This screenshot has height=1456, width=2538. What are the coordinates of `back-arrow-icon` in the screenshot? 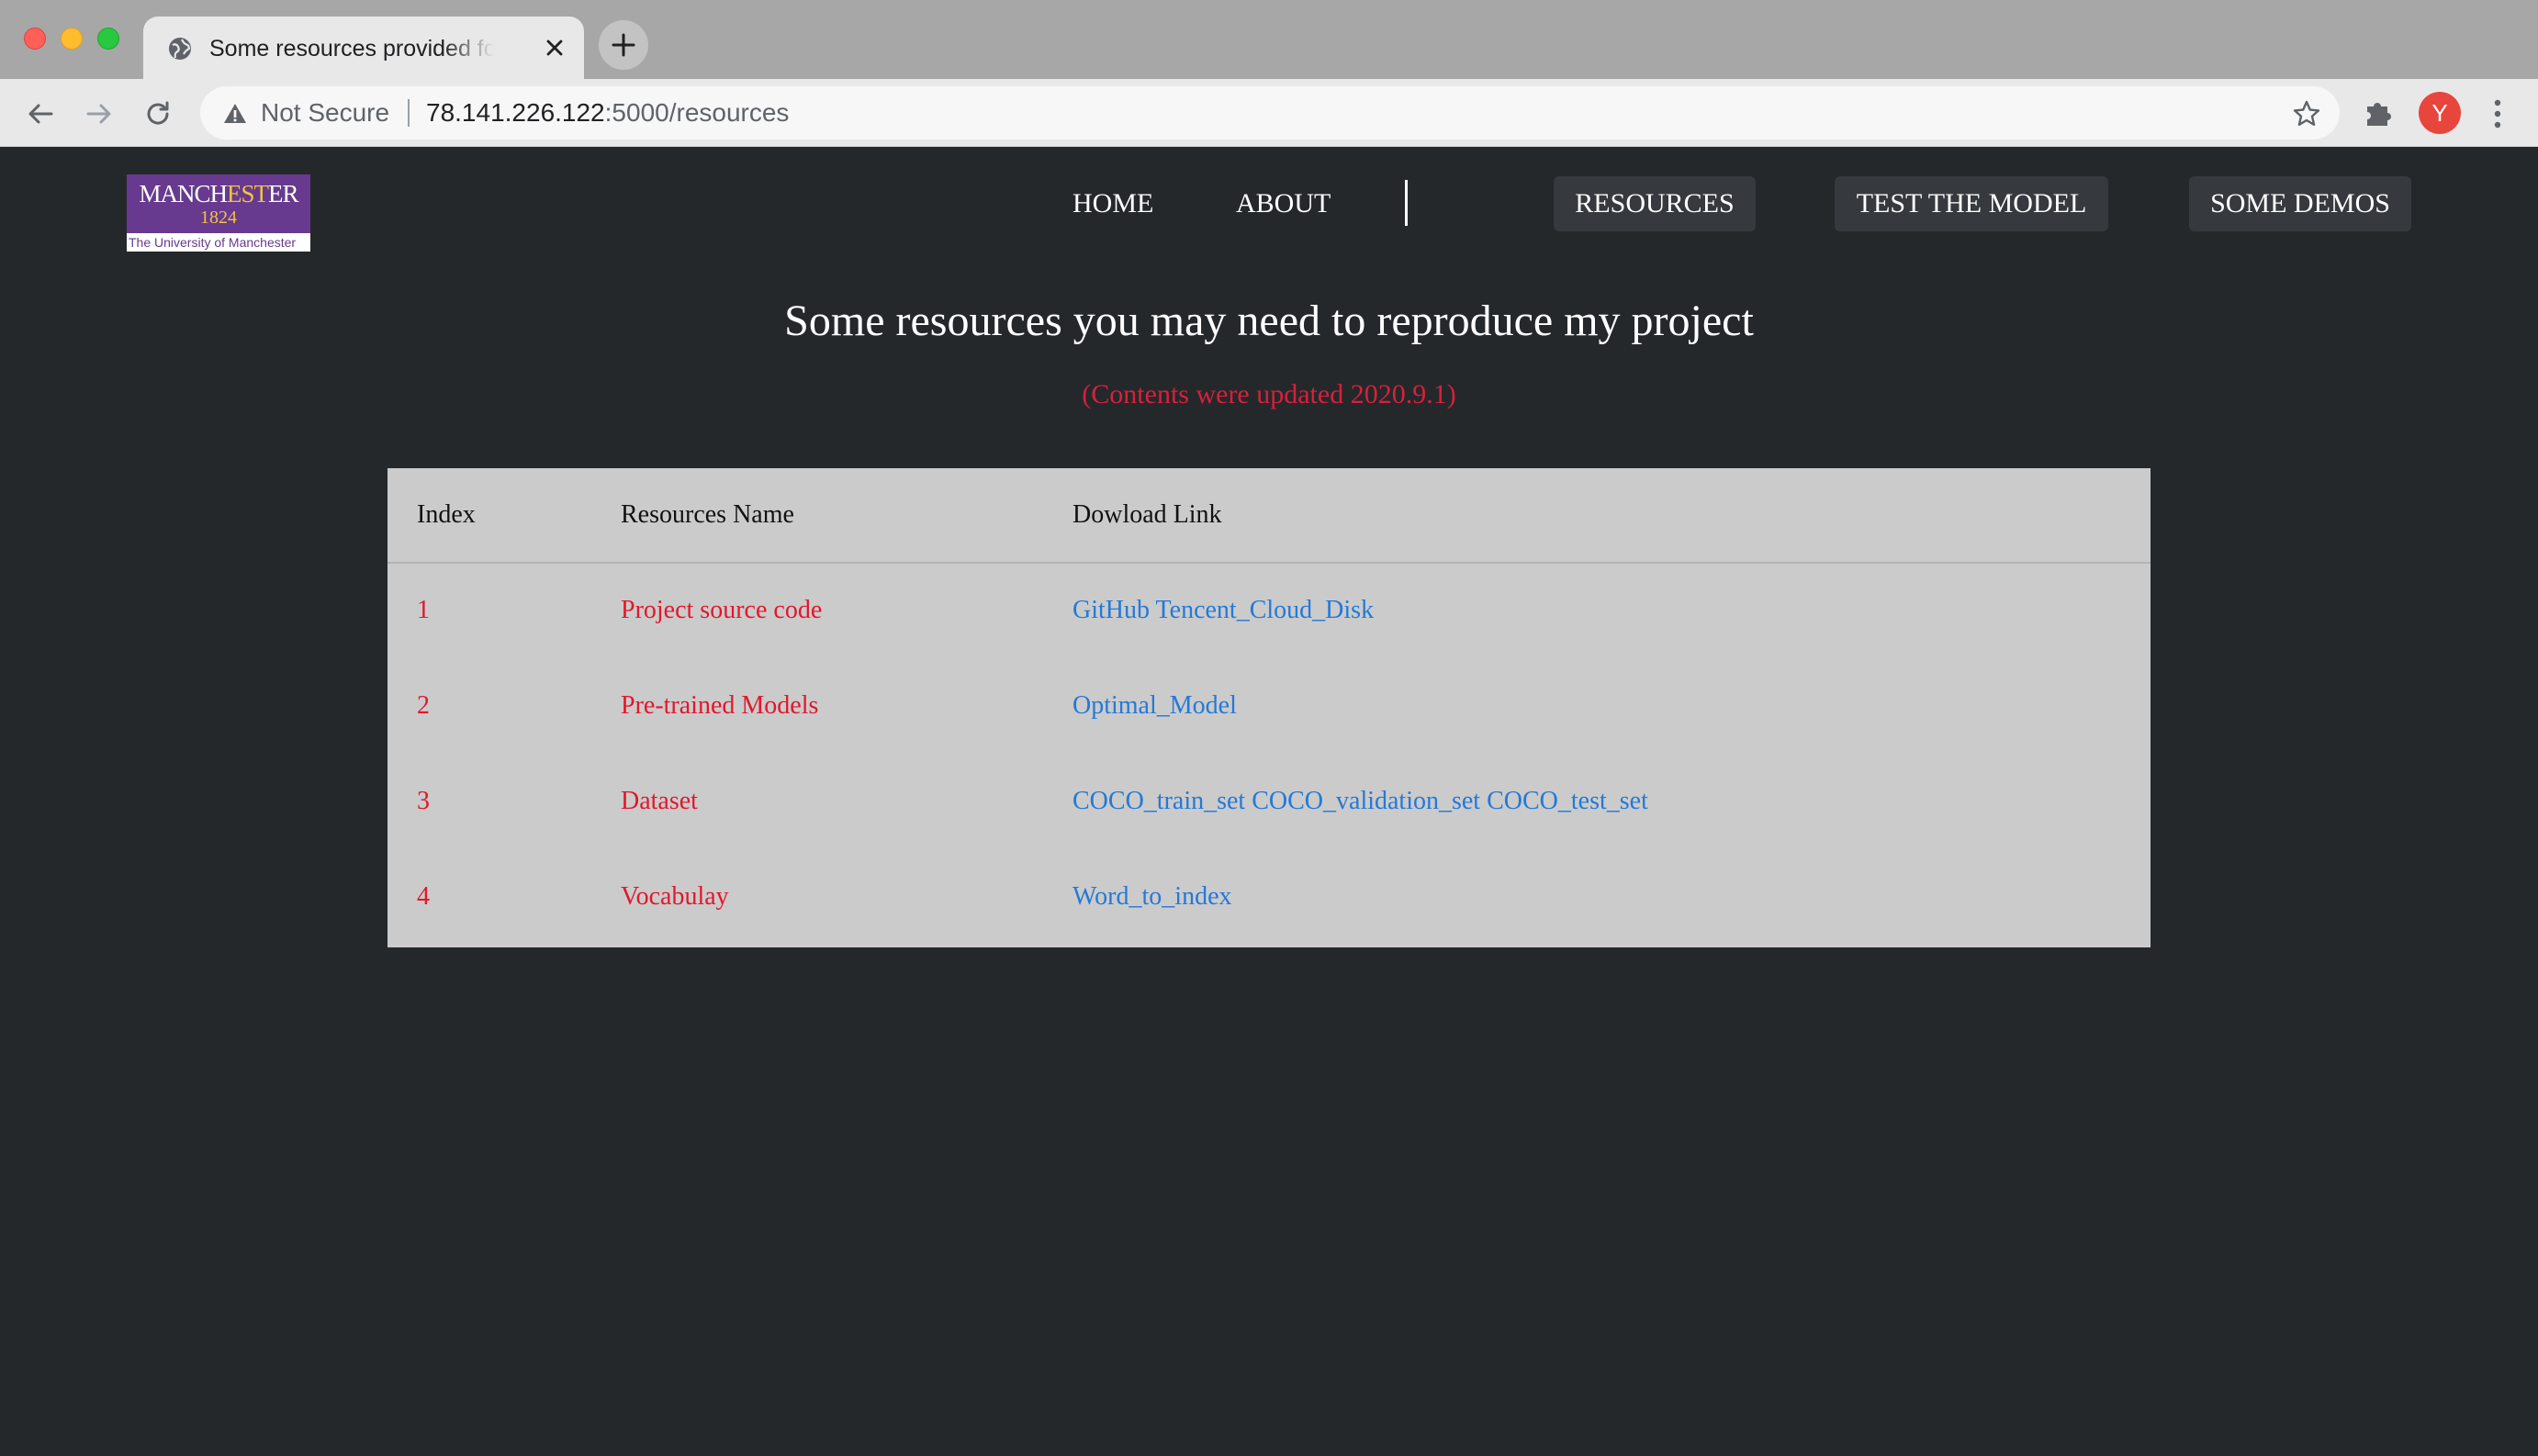 It's located at (40, 113).